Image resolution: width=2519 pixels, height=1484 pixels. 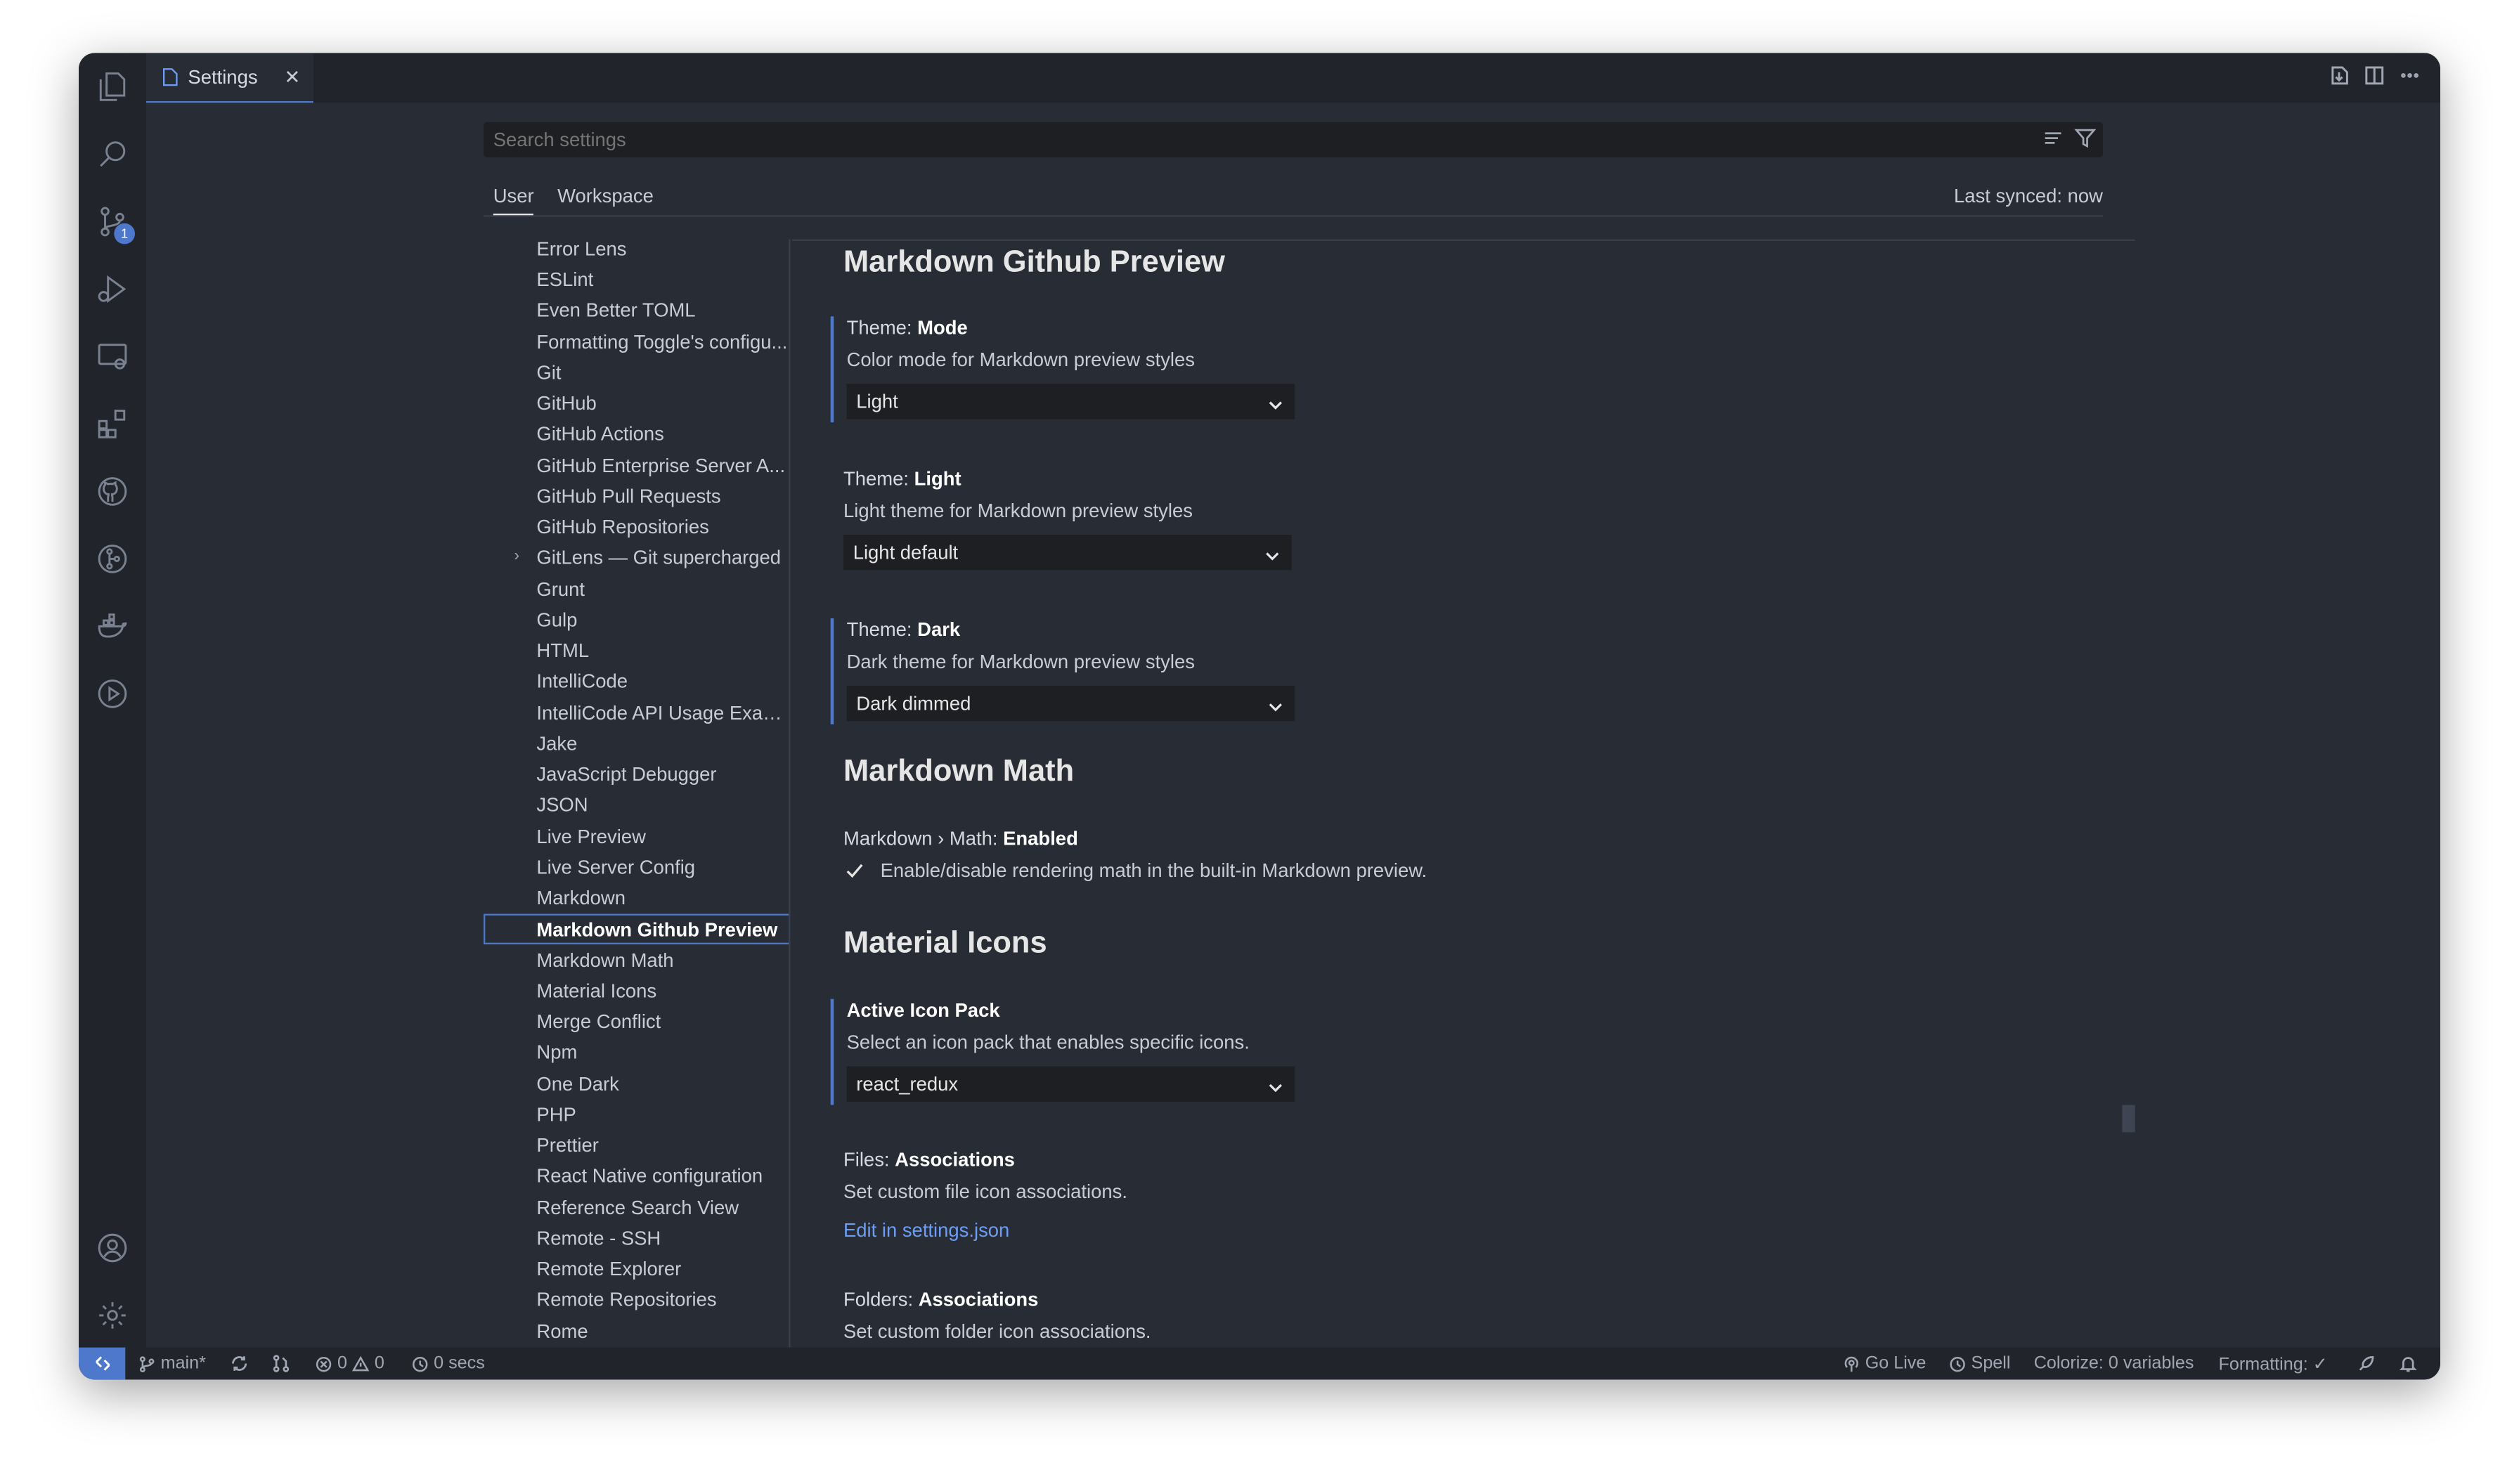 I want to click on explorer-icon, so click(x=112, y=86).